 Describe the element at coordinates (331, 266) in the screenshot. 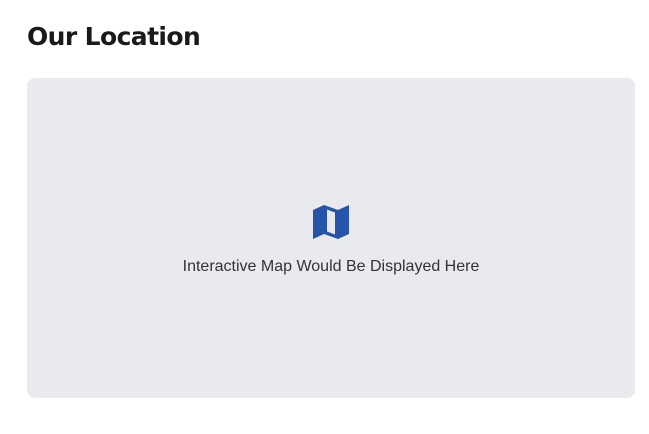

I see `map-caption: Interactive Map Would Be Displayed Here` at that location.